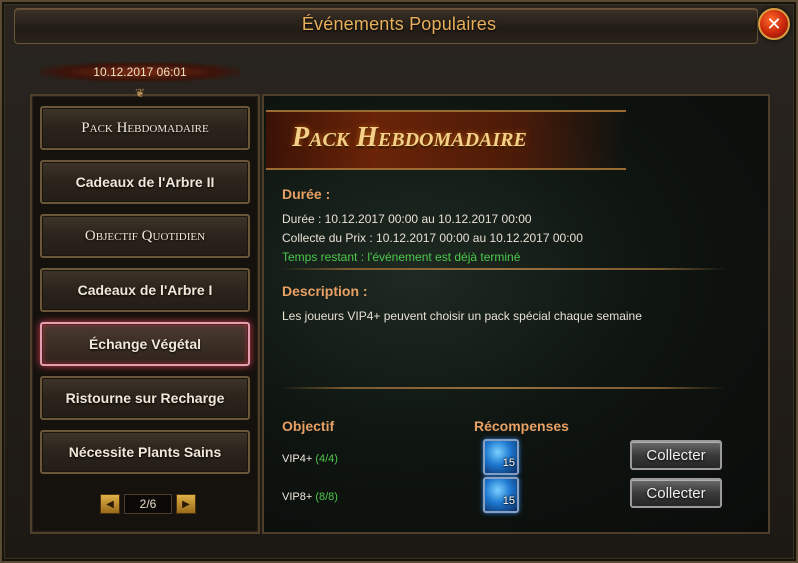 This screenshot has width=798, height=563. I want to click on pager-next-button: ▶, so click(186, 504).